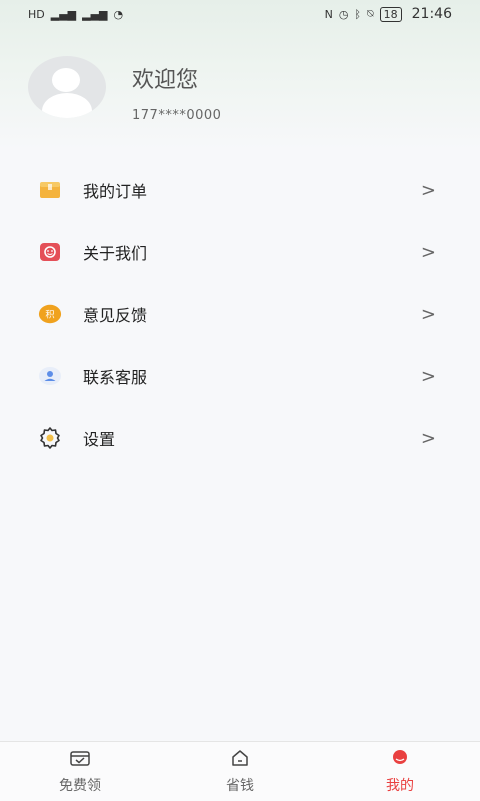 This screenshot has width=480, height=801. Describe the element at coordinates (115, 253) in the screenshot. I see `menu-label-about: 关于我们` at that location.